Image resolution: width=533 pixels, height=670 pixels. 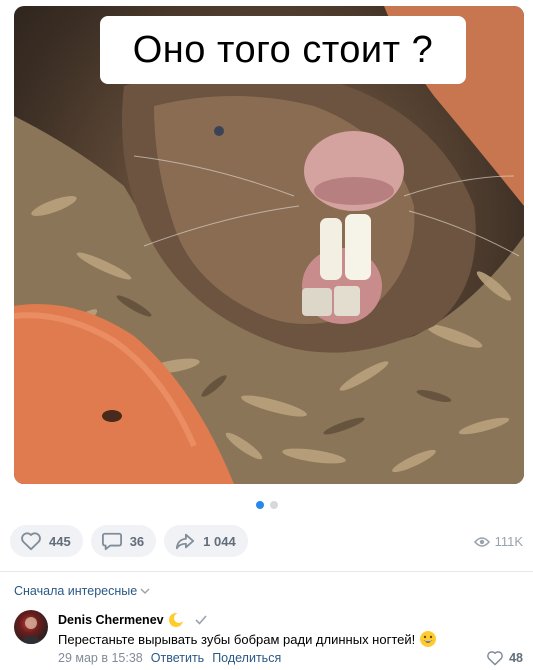 What do you see at coordinates (508, 541) in the screenshot?
I see `views-count: 111K` at bounding box center [508, 541].